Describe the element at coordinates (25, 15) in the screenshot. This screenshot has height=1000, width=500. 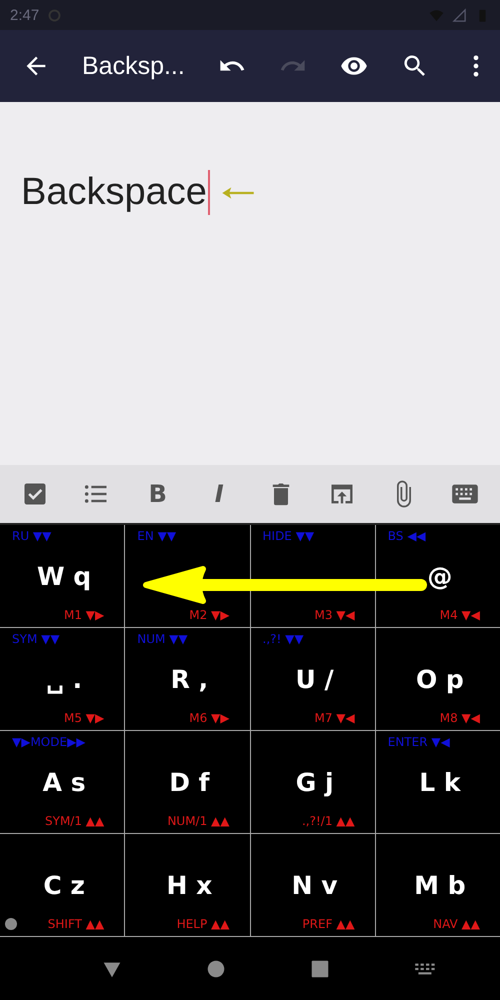
I see `status-time: 2:47` at that location.